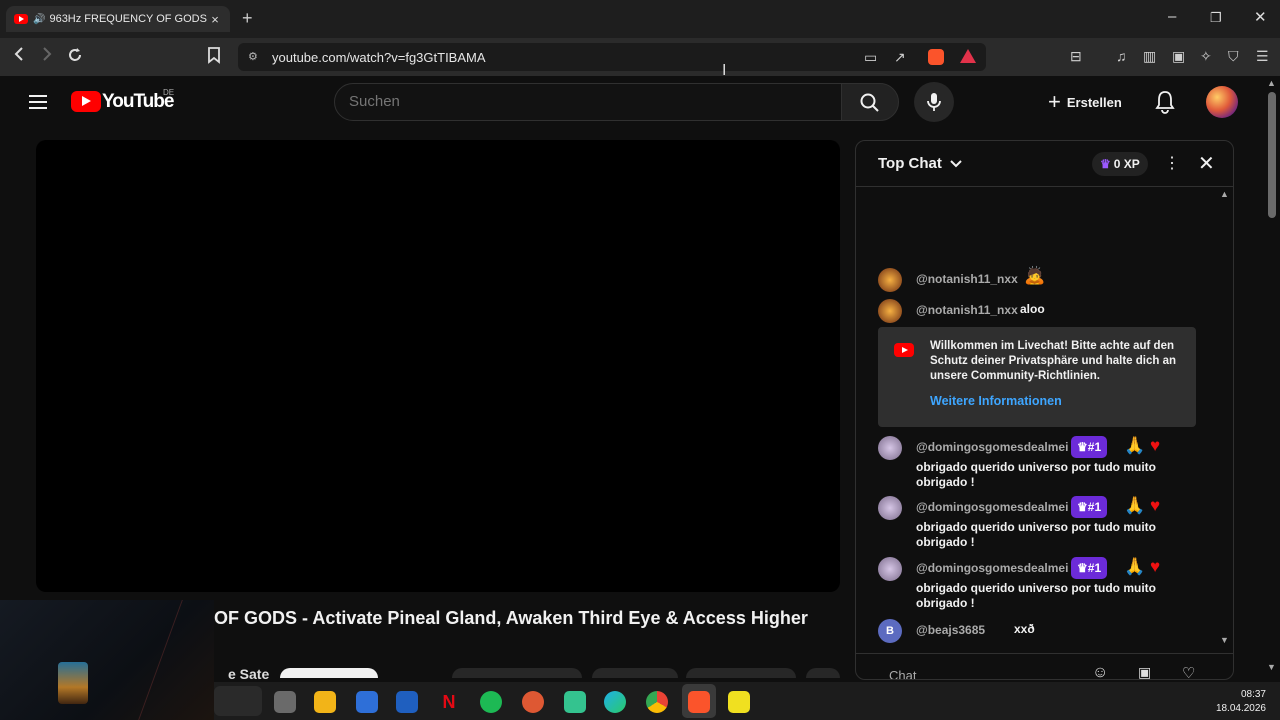 The width and height of the screenshot is (1280, 720). I want to click on chat-scroll-down-icon: ▼, so click(1224, 640).